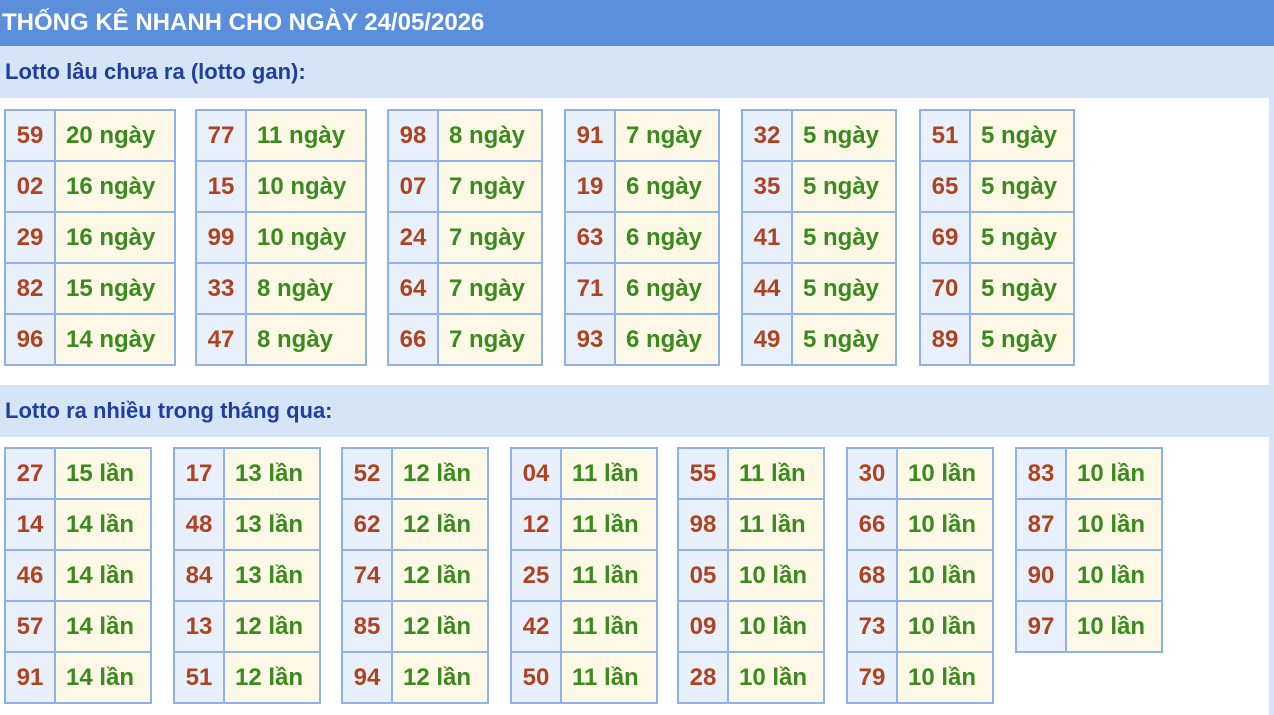 This screenshot has width=1274, height=715. What do you see at coordinates (115, 186) in the screenshot?
I see `lotto-count: 16 ngày` at bounding box center [115, 186].